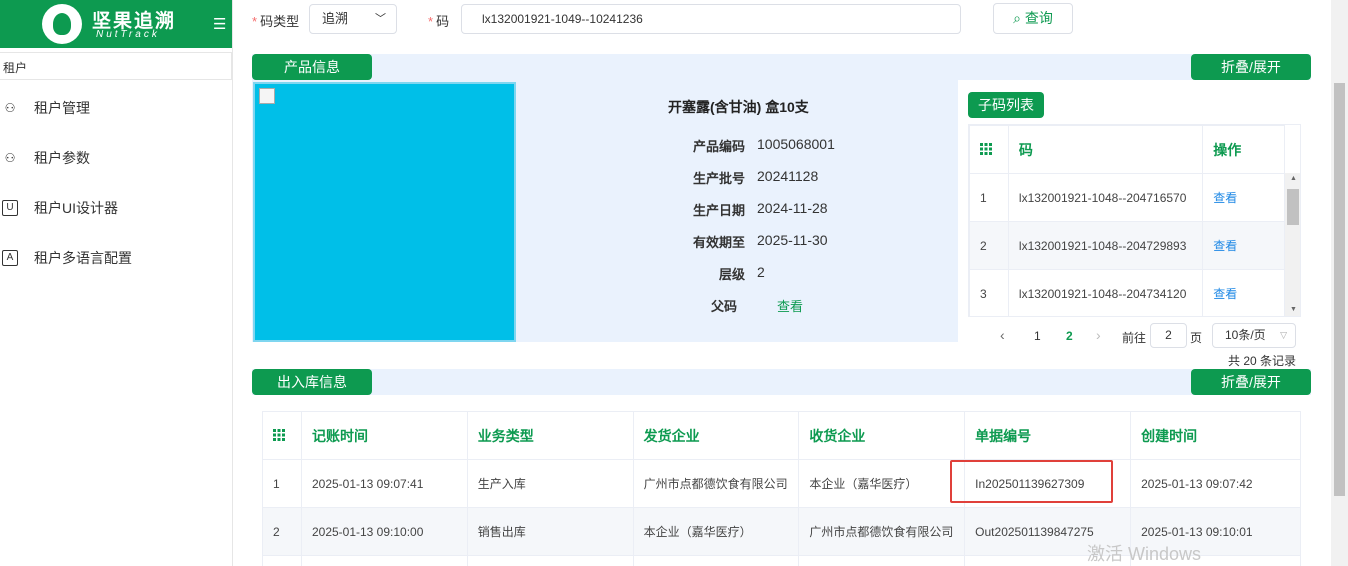 The width and height of the screenshot is (1348, 566). What do you see at coordinates (62, 24) in the screenshot?
I see `nut-logo-icon` at bounding box center [62, 24].